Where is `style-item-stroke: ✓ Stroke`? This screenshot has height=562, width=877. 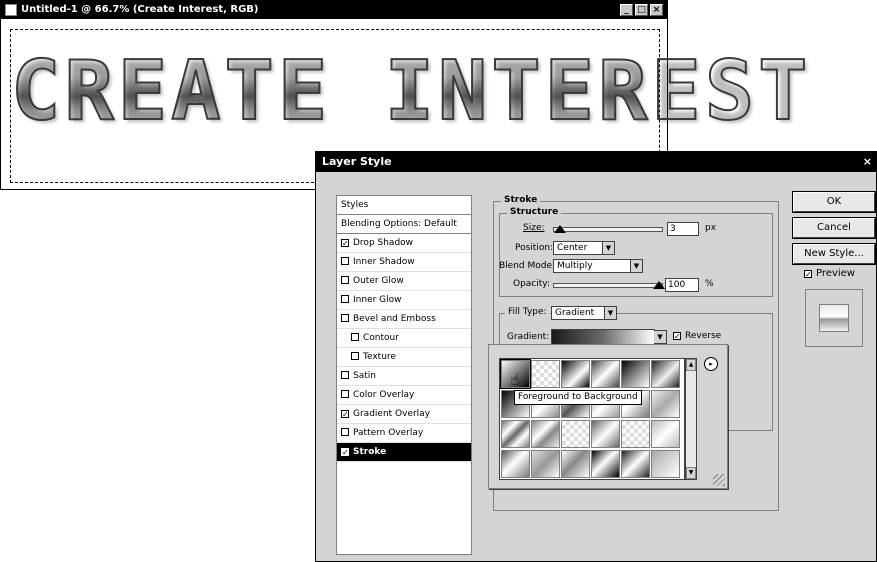
style-item-stroke: ✓ Stroke is located at coordinates (404, 452).